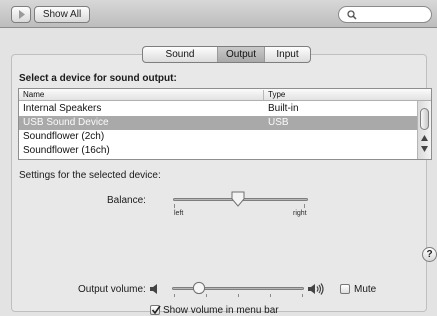  What do you see at coordinates (316, 289) in the screenshot?
I see `speaker-high-icon` at bounding box center [316, 289].